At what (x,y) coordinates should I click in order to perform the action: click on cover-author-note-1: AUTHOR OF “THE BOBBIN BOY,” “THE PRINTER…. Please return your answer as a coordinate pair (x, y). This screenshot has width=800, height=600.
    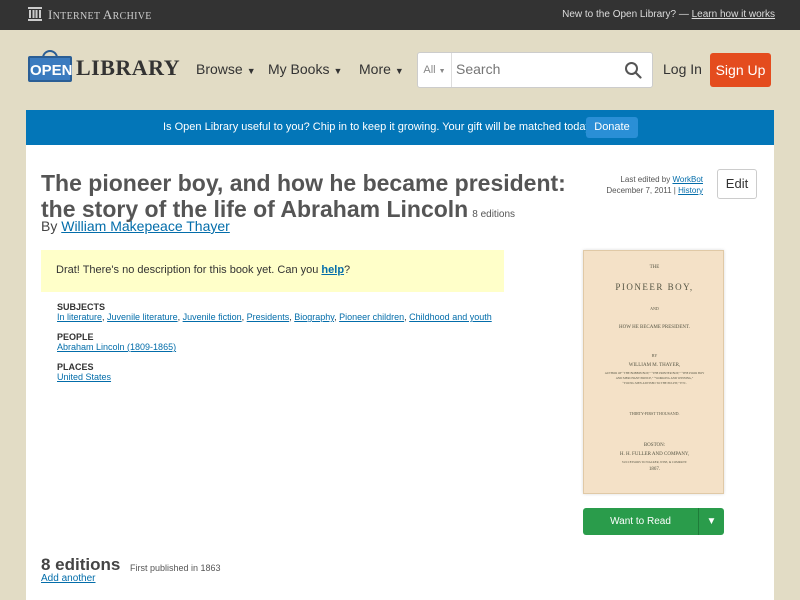
    Looking at the image, I should click on (654, 373).